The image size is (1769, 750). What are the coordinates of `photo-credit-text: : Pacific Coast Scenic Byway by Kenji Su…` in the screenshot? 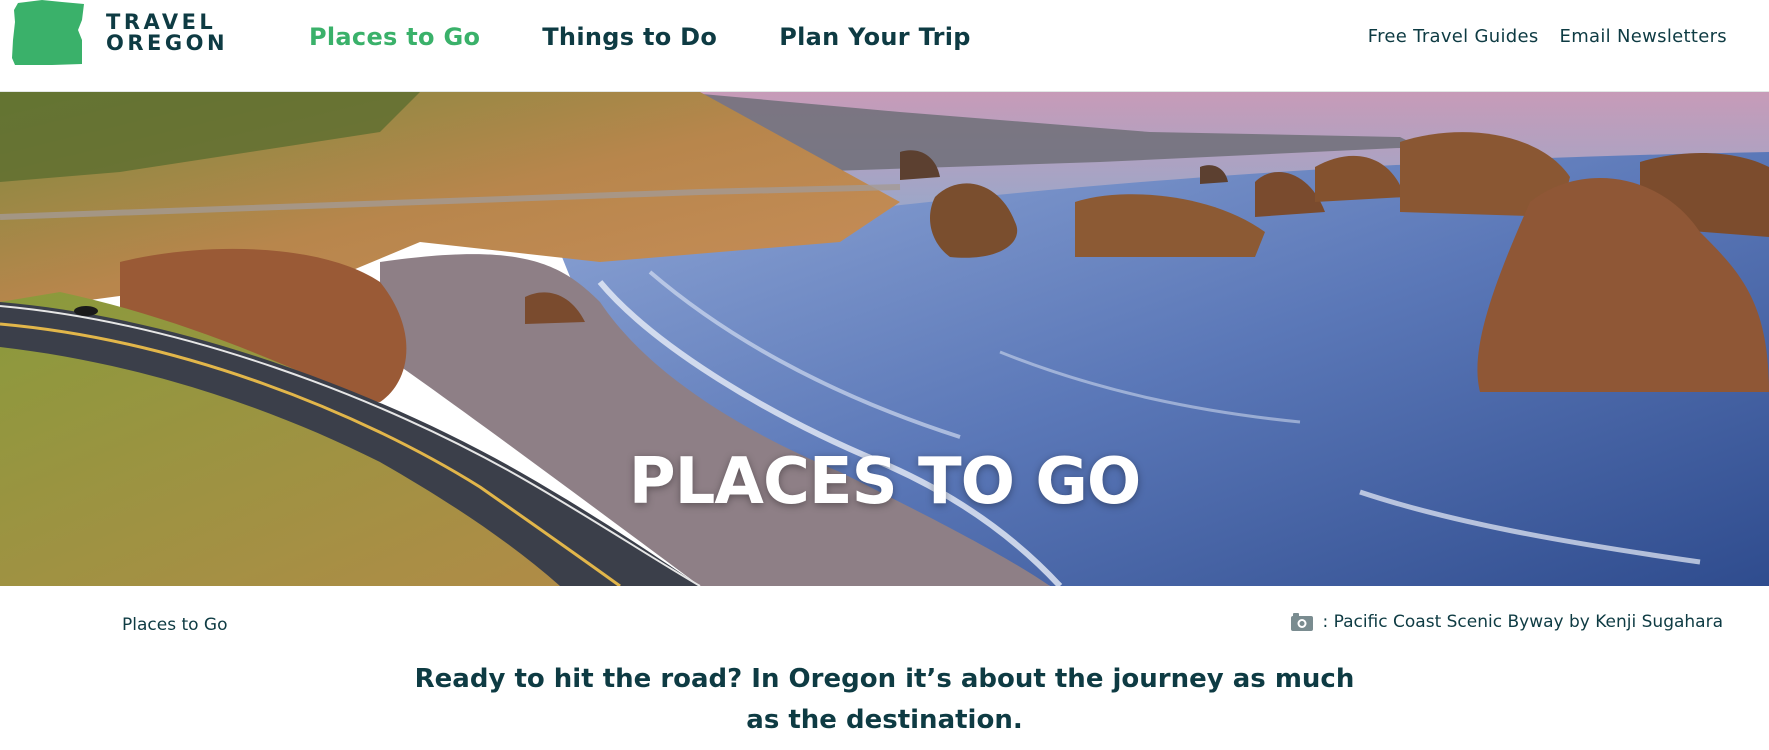 It's located at (1522, 622).